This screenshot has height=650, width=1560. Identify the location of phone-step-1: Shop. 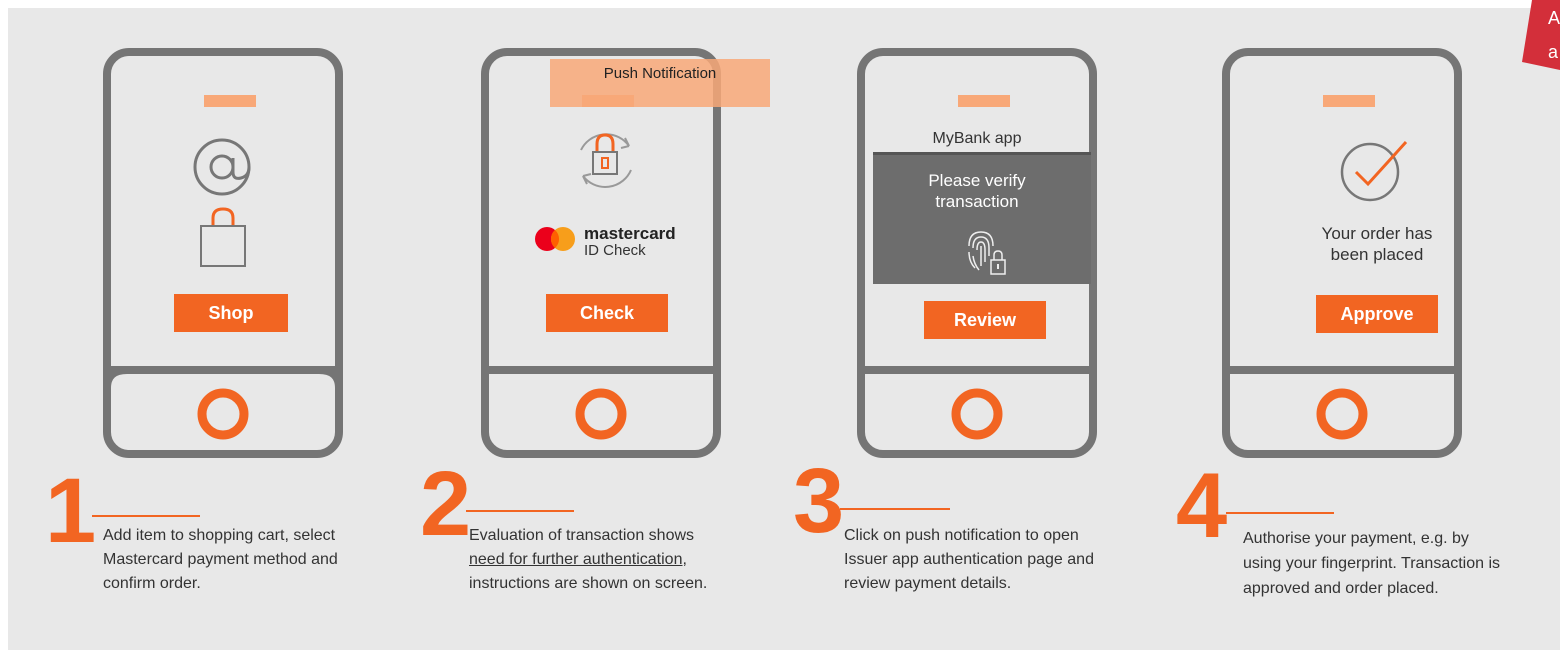
(223, 253).